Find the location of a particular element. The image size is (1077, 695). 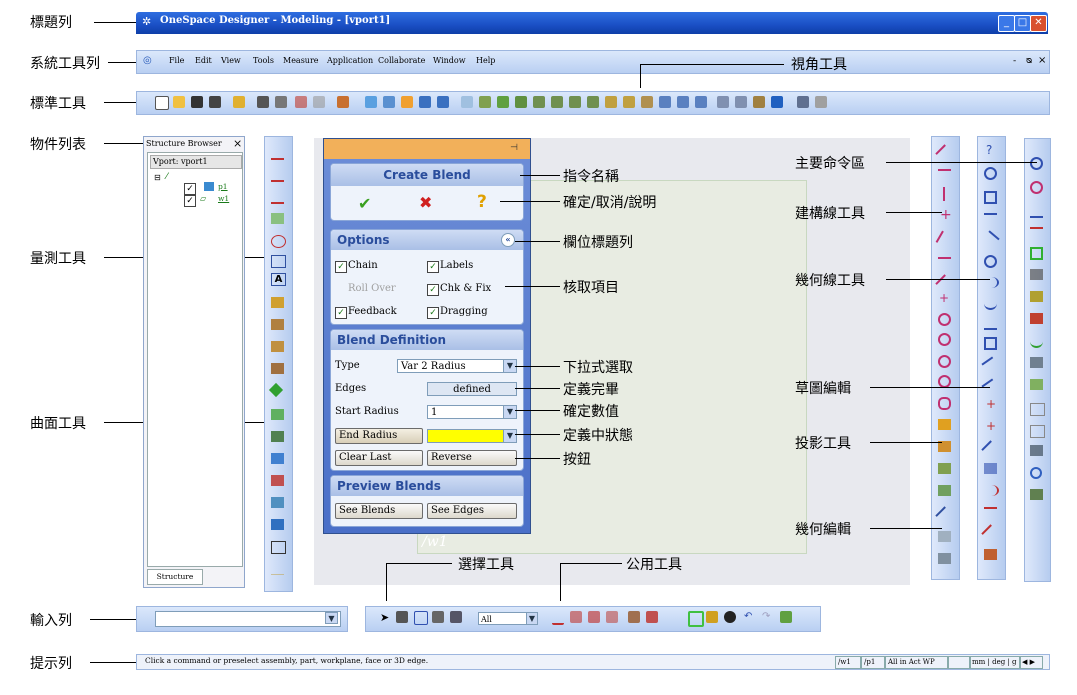

command-input is located at coordinates (248, 619).